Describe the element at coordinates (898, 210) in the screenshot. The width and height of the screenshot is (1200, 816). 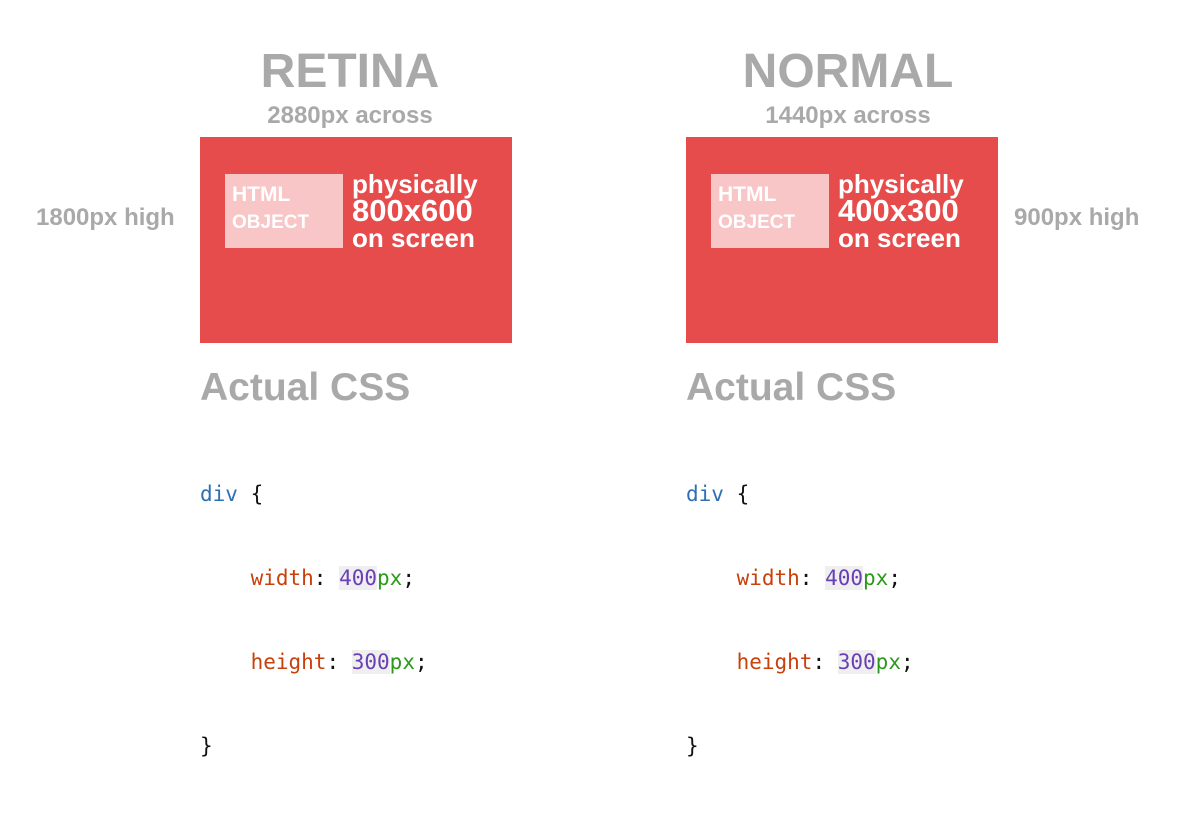
I see `physical-size-value: 400x300` at that location.